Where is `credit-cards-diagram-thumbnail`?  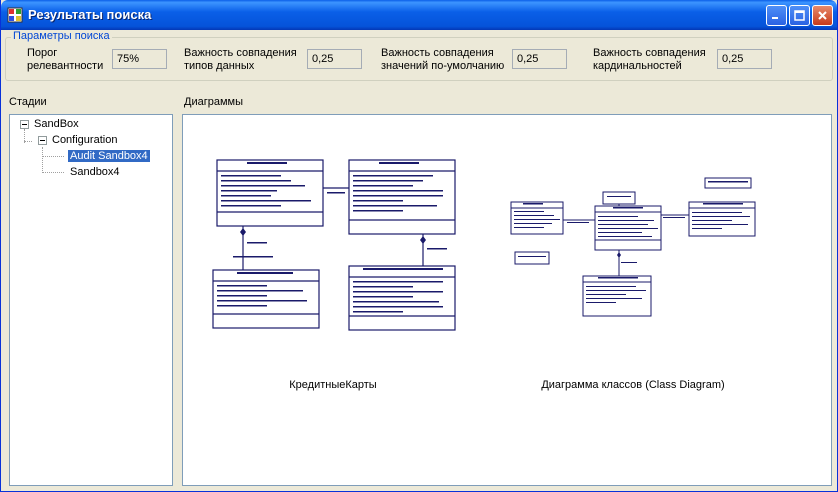
credit-cards-diagram-thumbnail is located at coordinates (333, 245).